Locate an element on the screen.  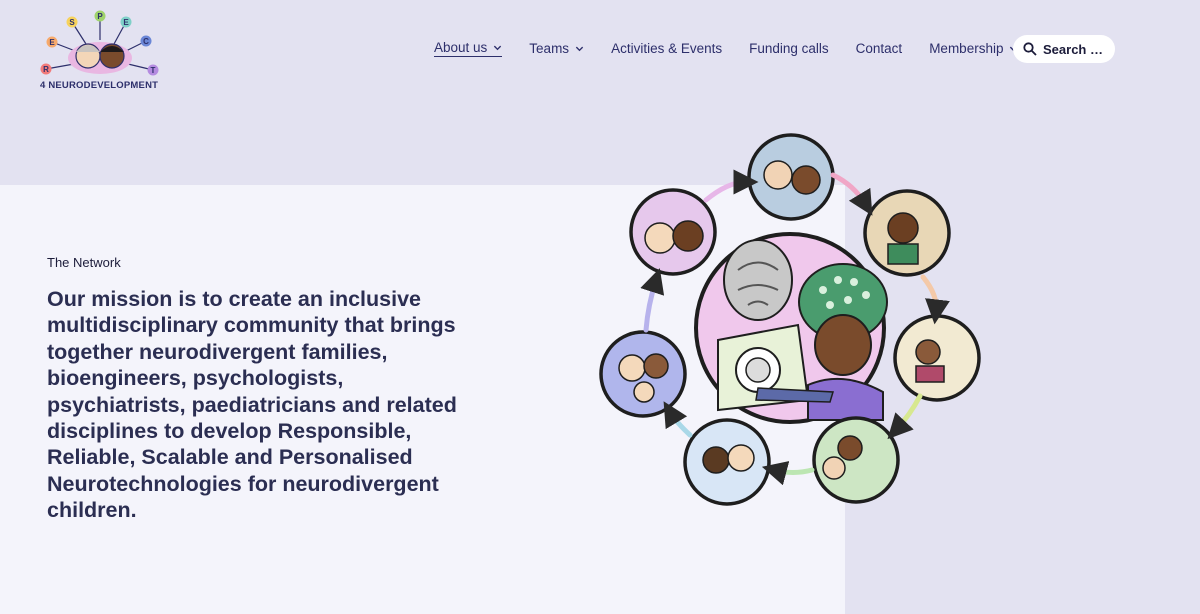
nav-item-label: Teams is located at coordinates (549, 48).